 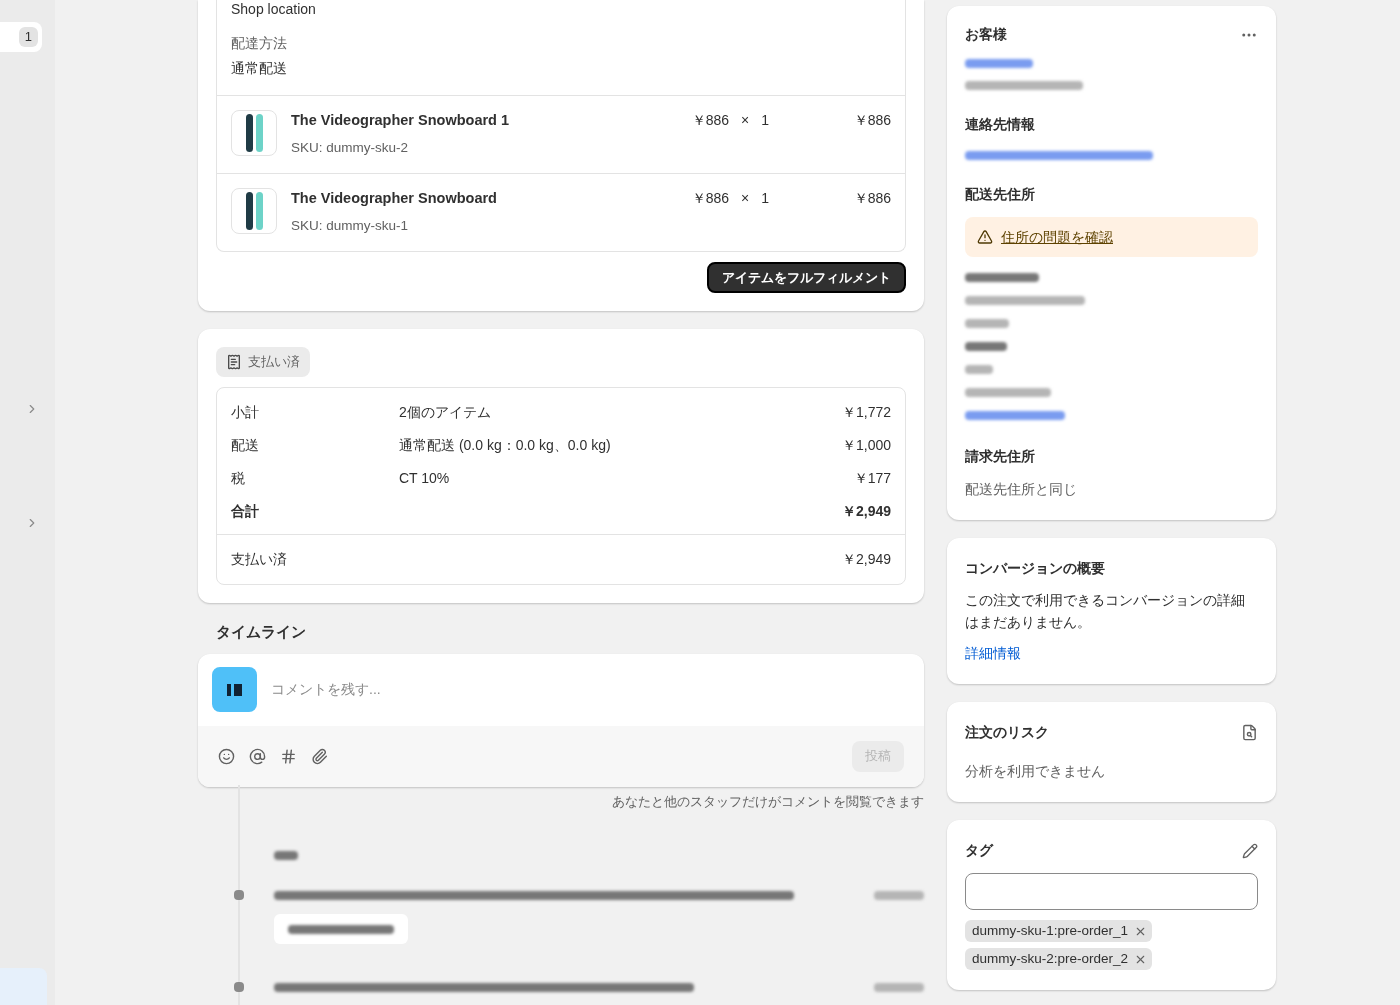 What do you see at coordinates (1057, 237) in the screenshot?
I see `warning-link: 住所の問題を確認` at bounding box center [1057, 237].